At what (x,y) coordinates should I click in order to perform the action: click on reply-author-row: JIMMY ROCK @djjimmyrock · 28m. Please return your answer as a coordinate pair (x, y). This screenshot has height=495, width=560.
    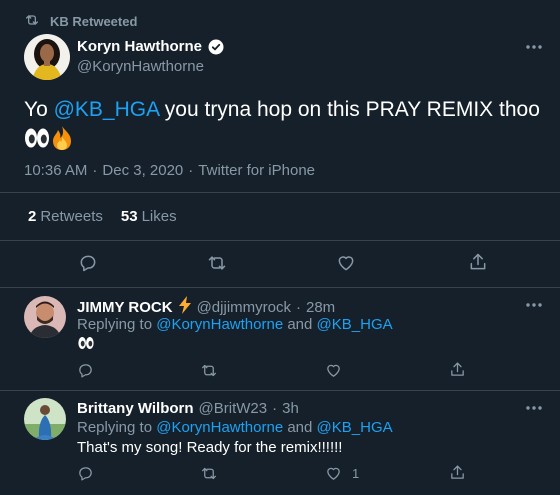
    Looking at the image, I should click on (206, 307).